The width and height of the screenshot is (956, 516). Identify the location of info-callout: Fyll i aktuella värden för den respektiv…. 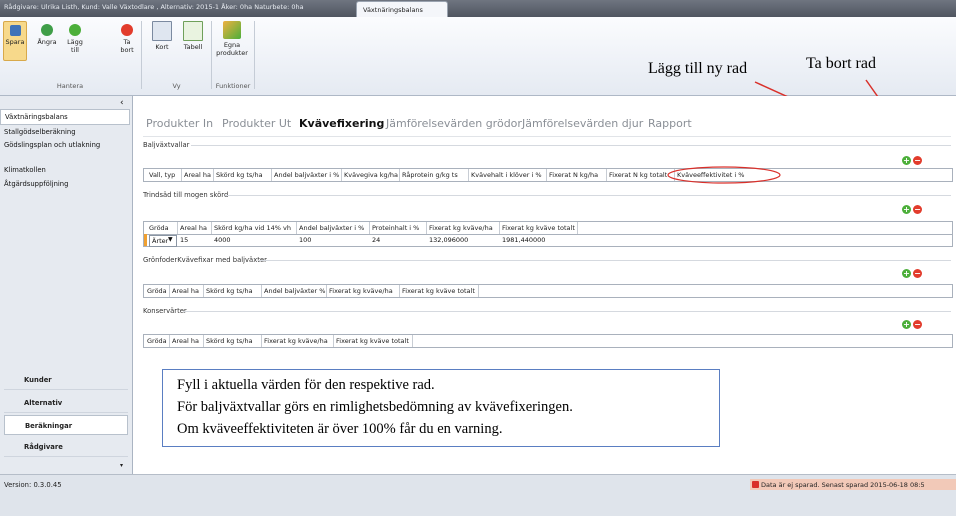
(441, 408).